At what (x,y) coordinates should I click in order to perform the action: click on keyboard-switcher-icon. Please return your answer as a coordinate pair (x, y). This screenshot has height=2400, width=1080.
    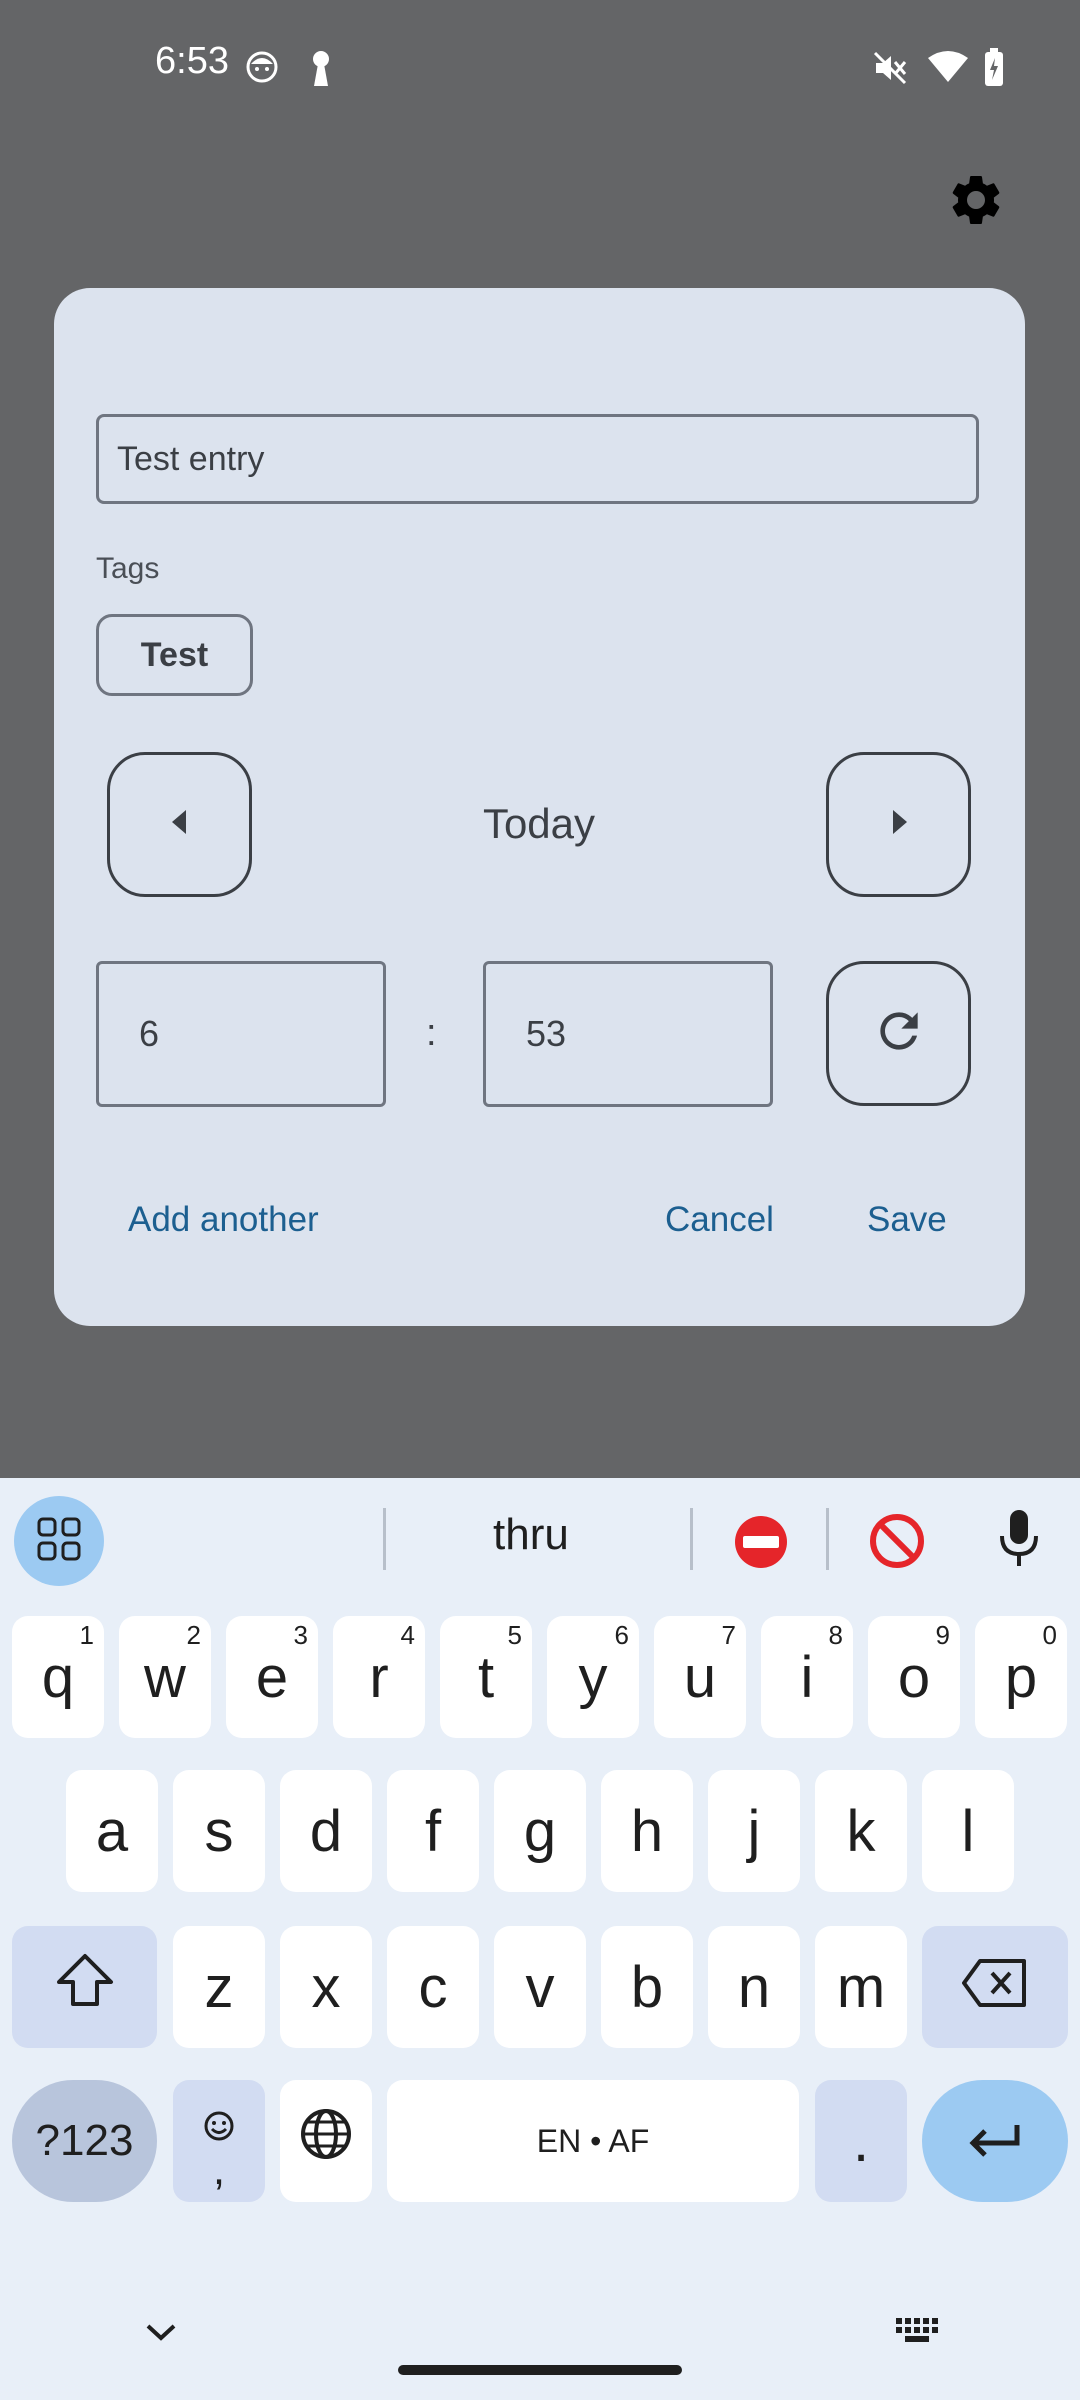
    Looking at the image, I should click on (918, 2331).